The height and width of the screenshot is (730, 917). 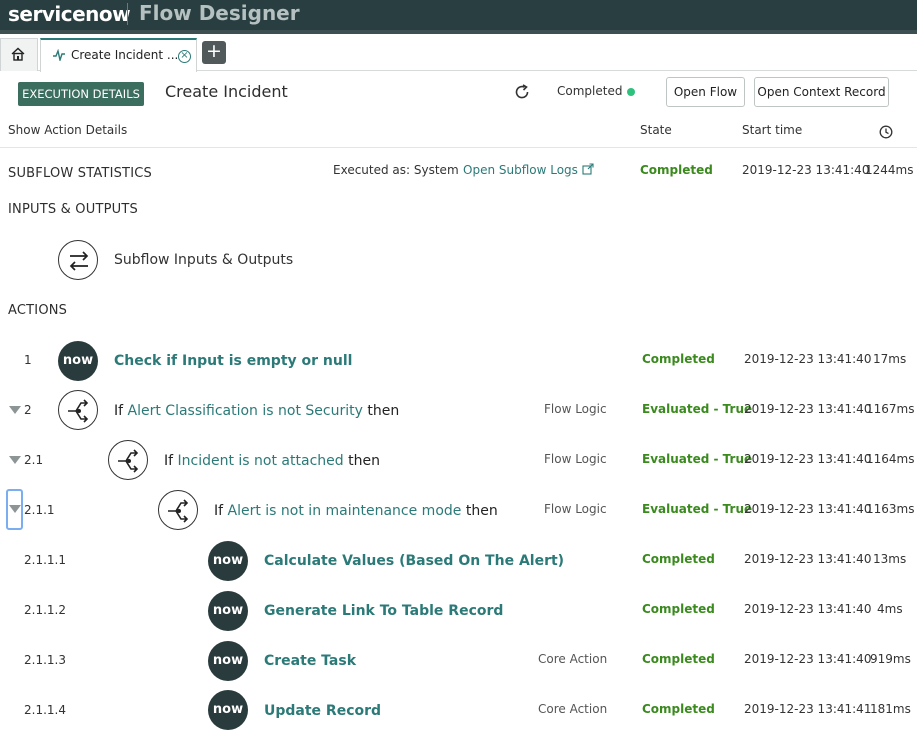 I want to click on row-title: Generate Link To Table Record, so click(x=383, y=611).